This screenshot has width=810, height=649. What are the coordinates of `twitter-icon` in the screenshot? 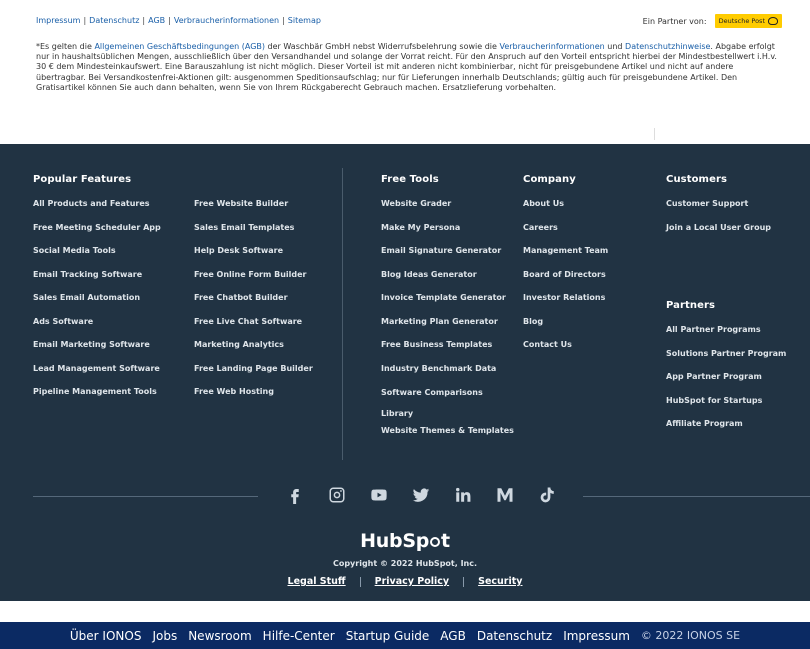 It's located at (420, 494).